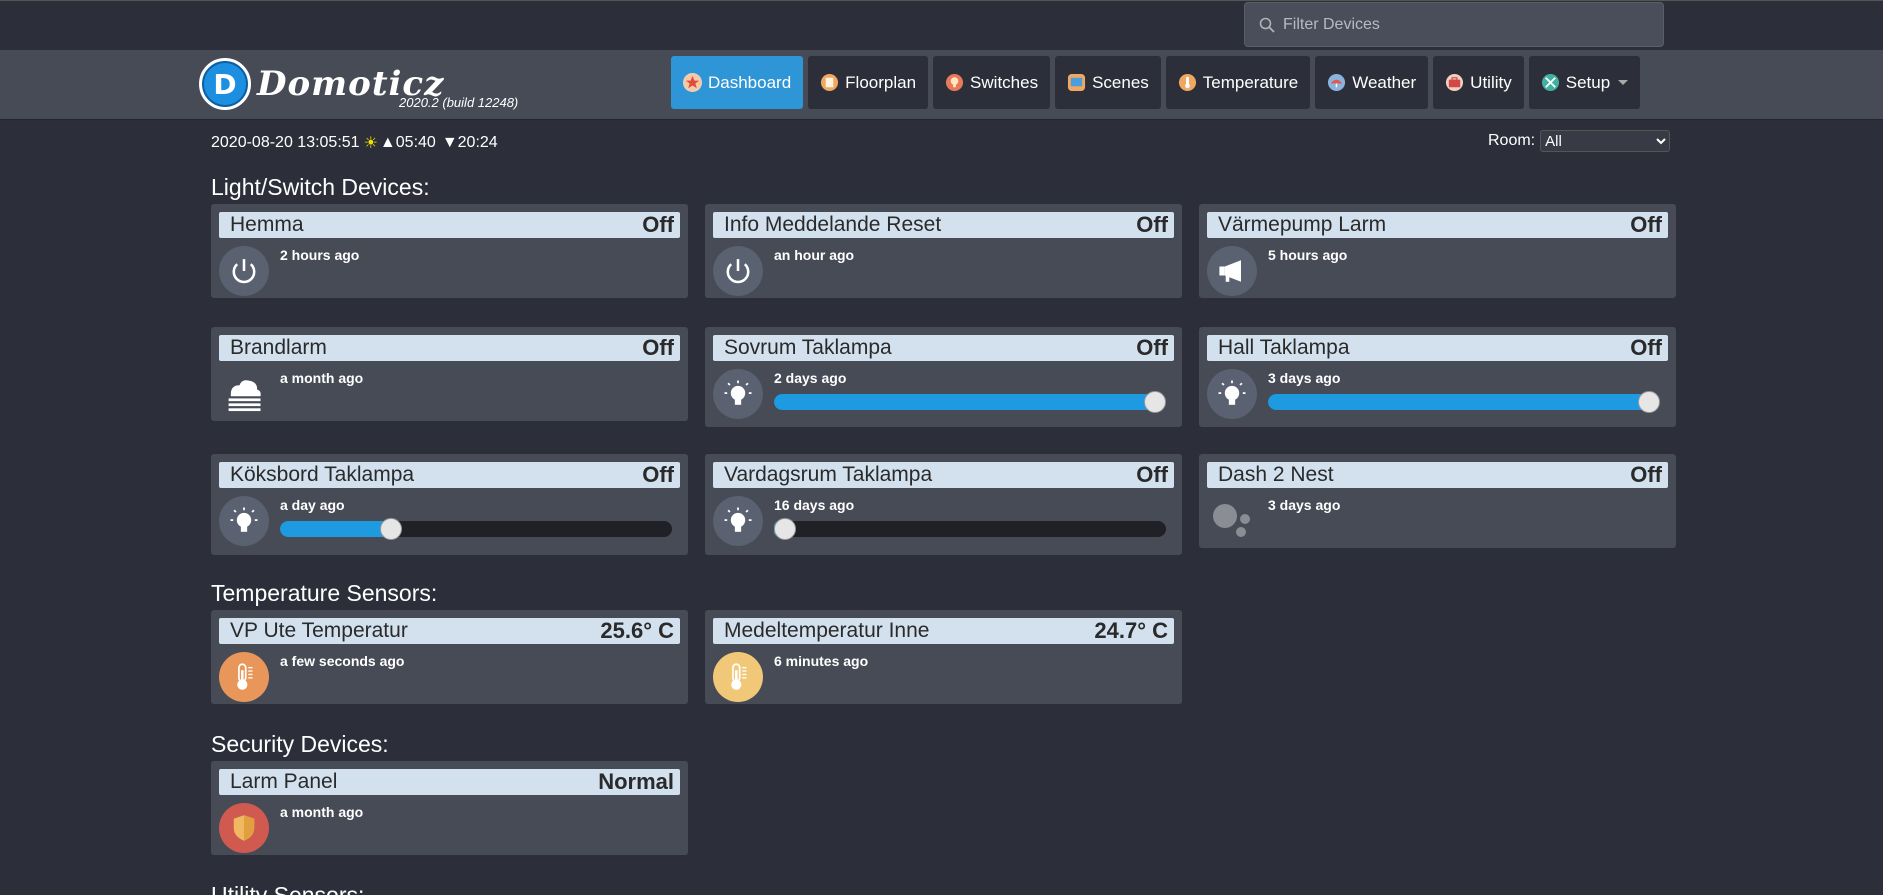 Image resolution: width=1883 pixels, height=895 pixels. Describe the element at coordinates (827, 630) in the screenshot. I see `device-name: Medeltemperatur Inne` at that location.